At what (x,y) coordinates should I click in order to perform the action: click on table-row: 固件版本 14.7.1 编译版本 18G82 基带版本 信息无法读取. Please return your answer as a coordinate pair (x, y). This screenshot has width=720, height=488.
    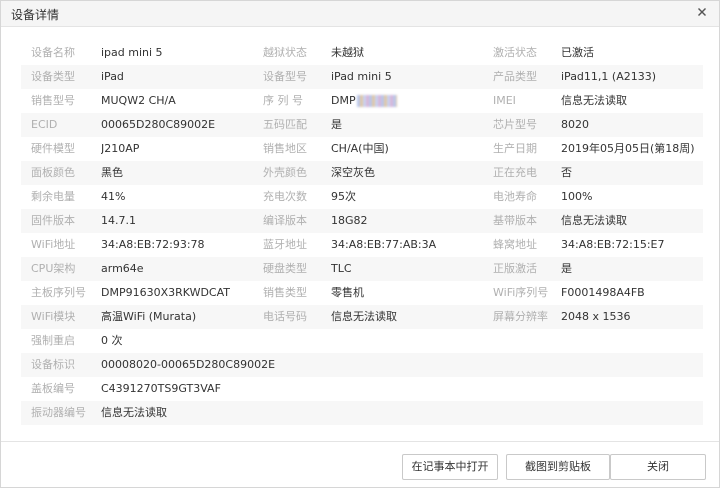
    Looking at the image, I should click on (362, 221).